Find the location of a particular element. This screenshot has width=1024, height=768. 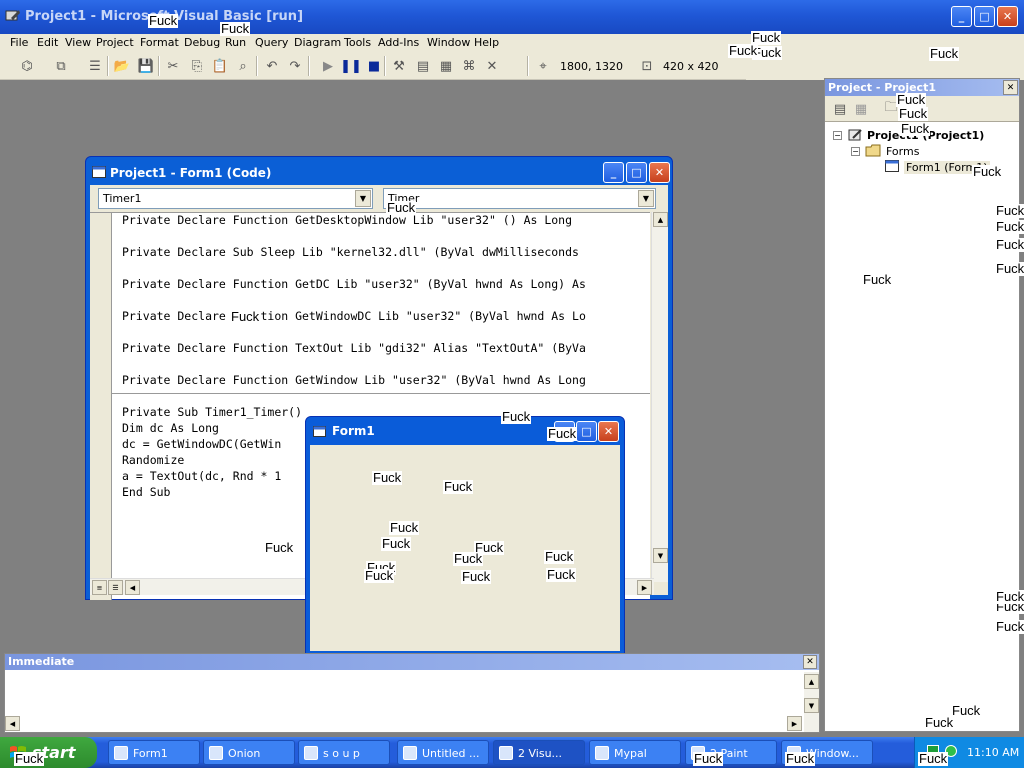

redo-icon: ↷ is located at coordinates (295, 66).